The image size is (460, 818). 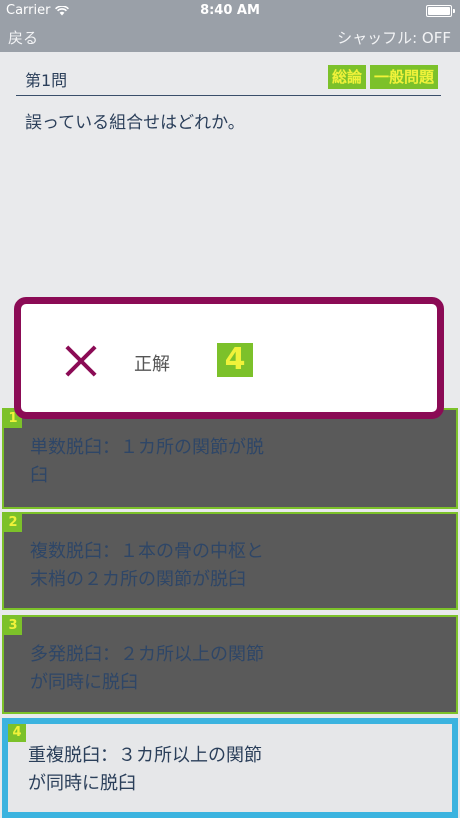 I want to click on answer-option-4: 4 重複脱臼：３カ所以上の関節 が同時に脱臼, so click(x=230, y=768).